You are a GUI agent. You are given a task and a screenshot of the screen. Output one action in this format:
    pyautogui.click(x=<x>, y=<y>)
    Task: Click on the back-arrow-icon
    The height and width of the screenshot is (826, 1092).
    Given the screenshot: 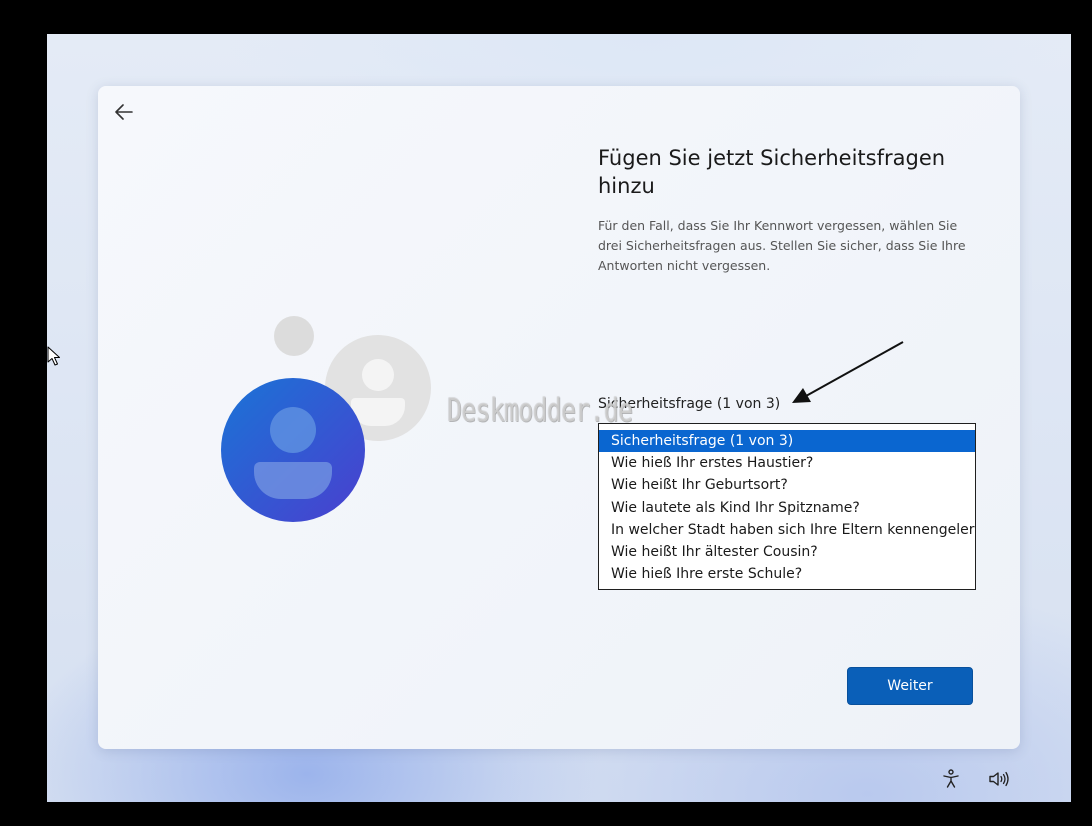 What is the action you would take?
    pyautogui.click(x=124, y=112)
    